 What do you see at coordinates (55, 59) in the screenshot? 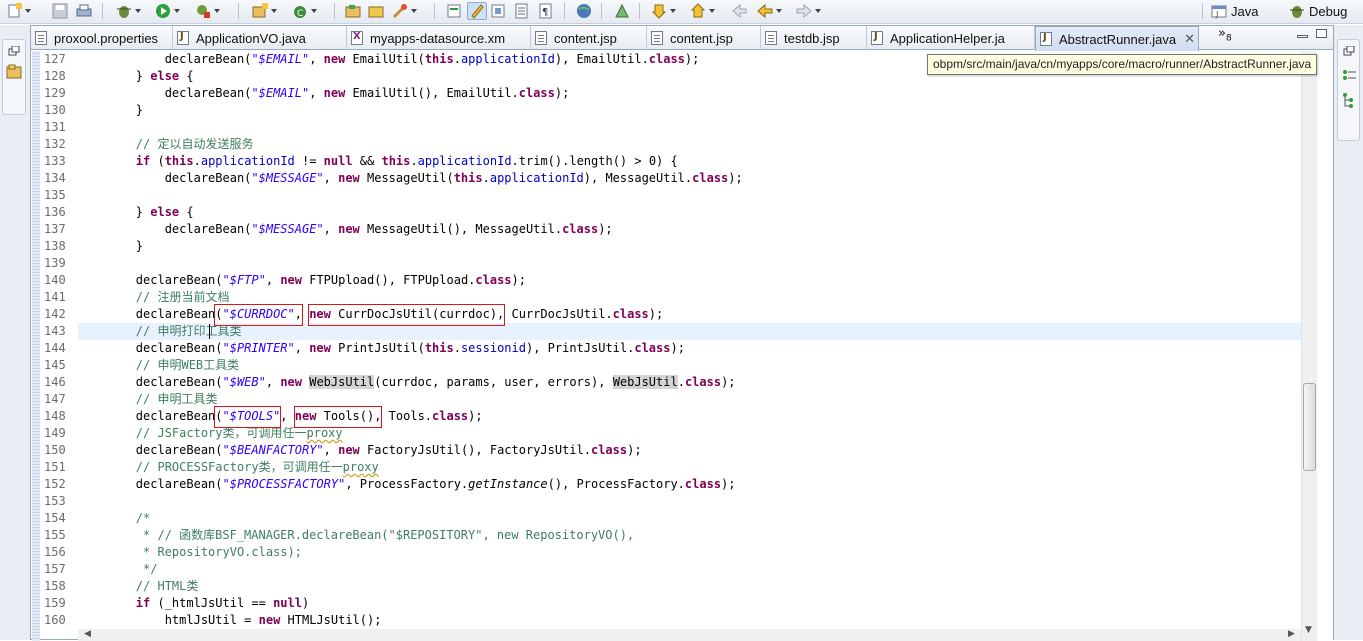
I see `line-number: 127` at bounding box center [55, 59].